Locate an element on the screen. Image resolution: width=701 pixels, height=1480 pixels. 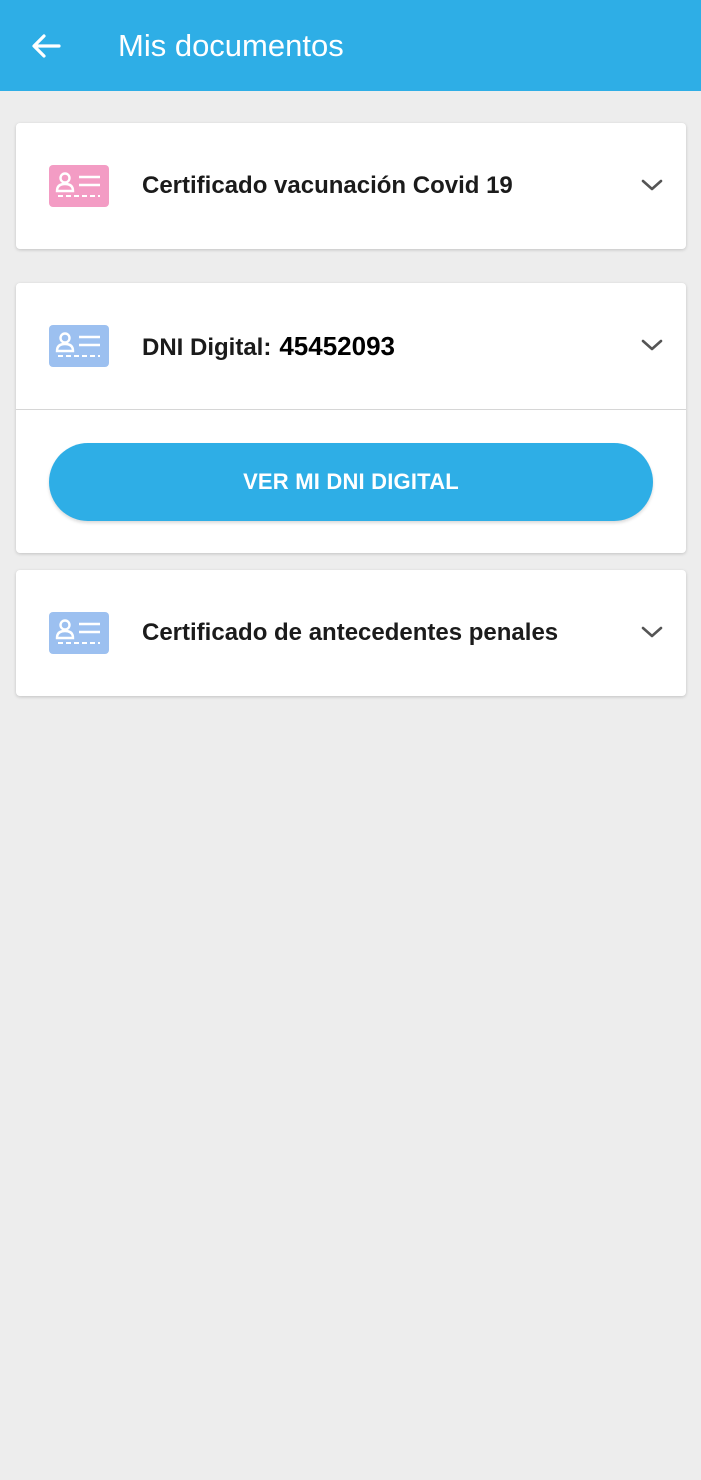
page-title: Mis documentos is located at coordinates (231, 45).